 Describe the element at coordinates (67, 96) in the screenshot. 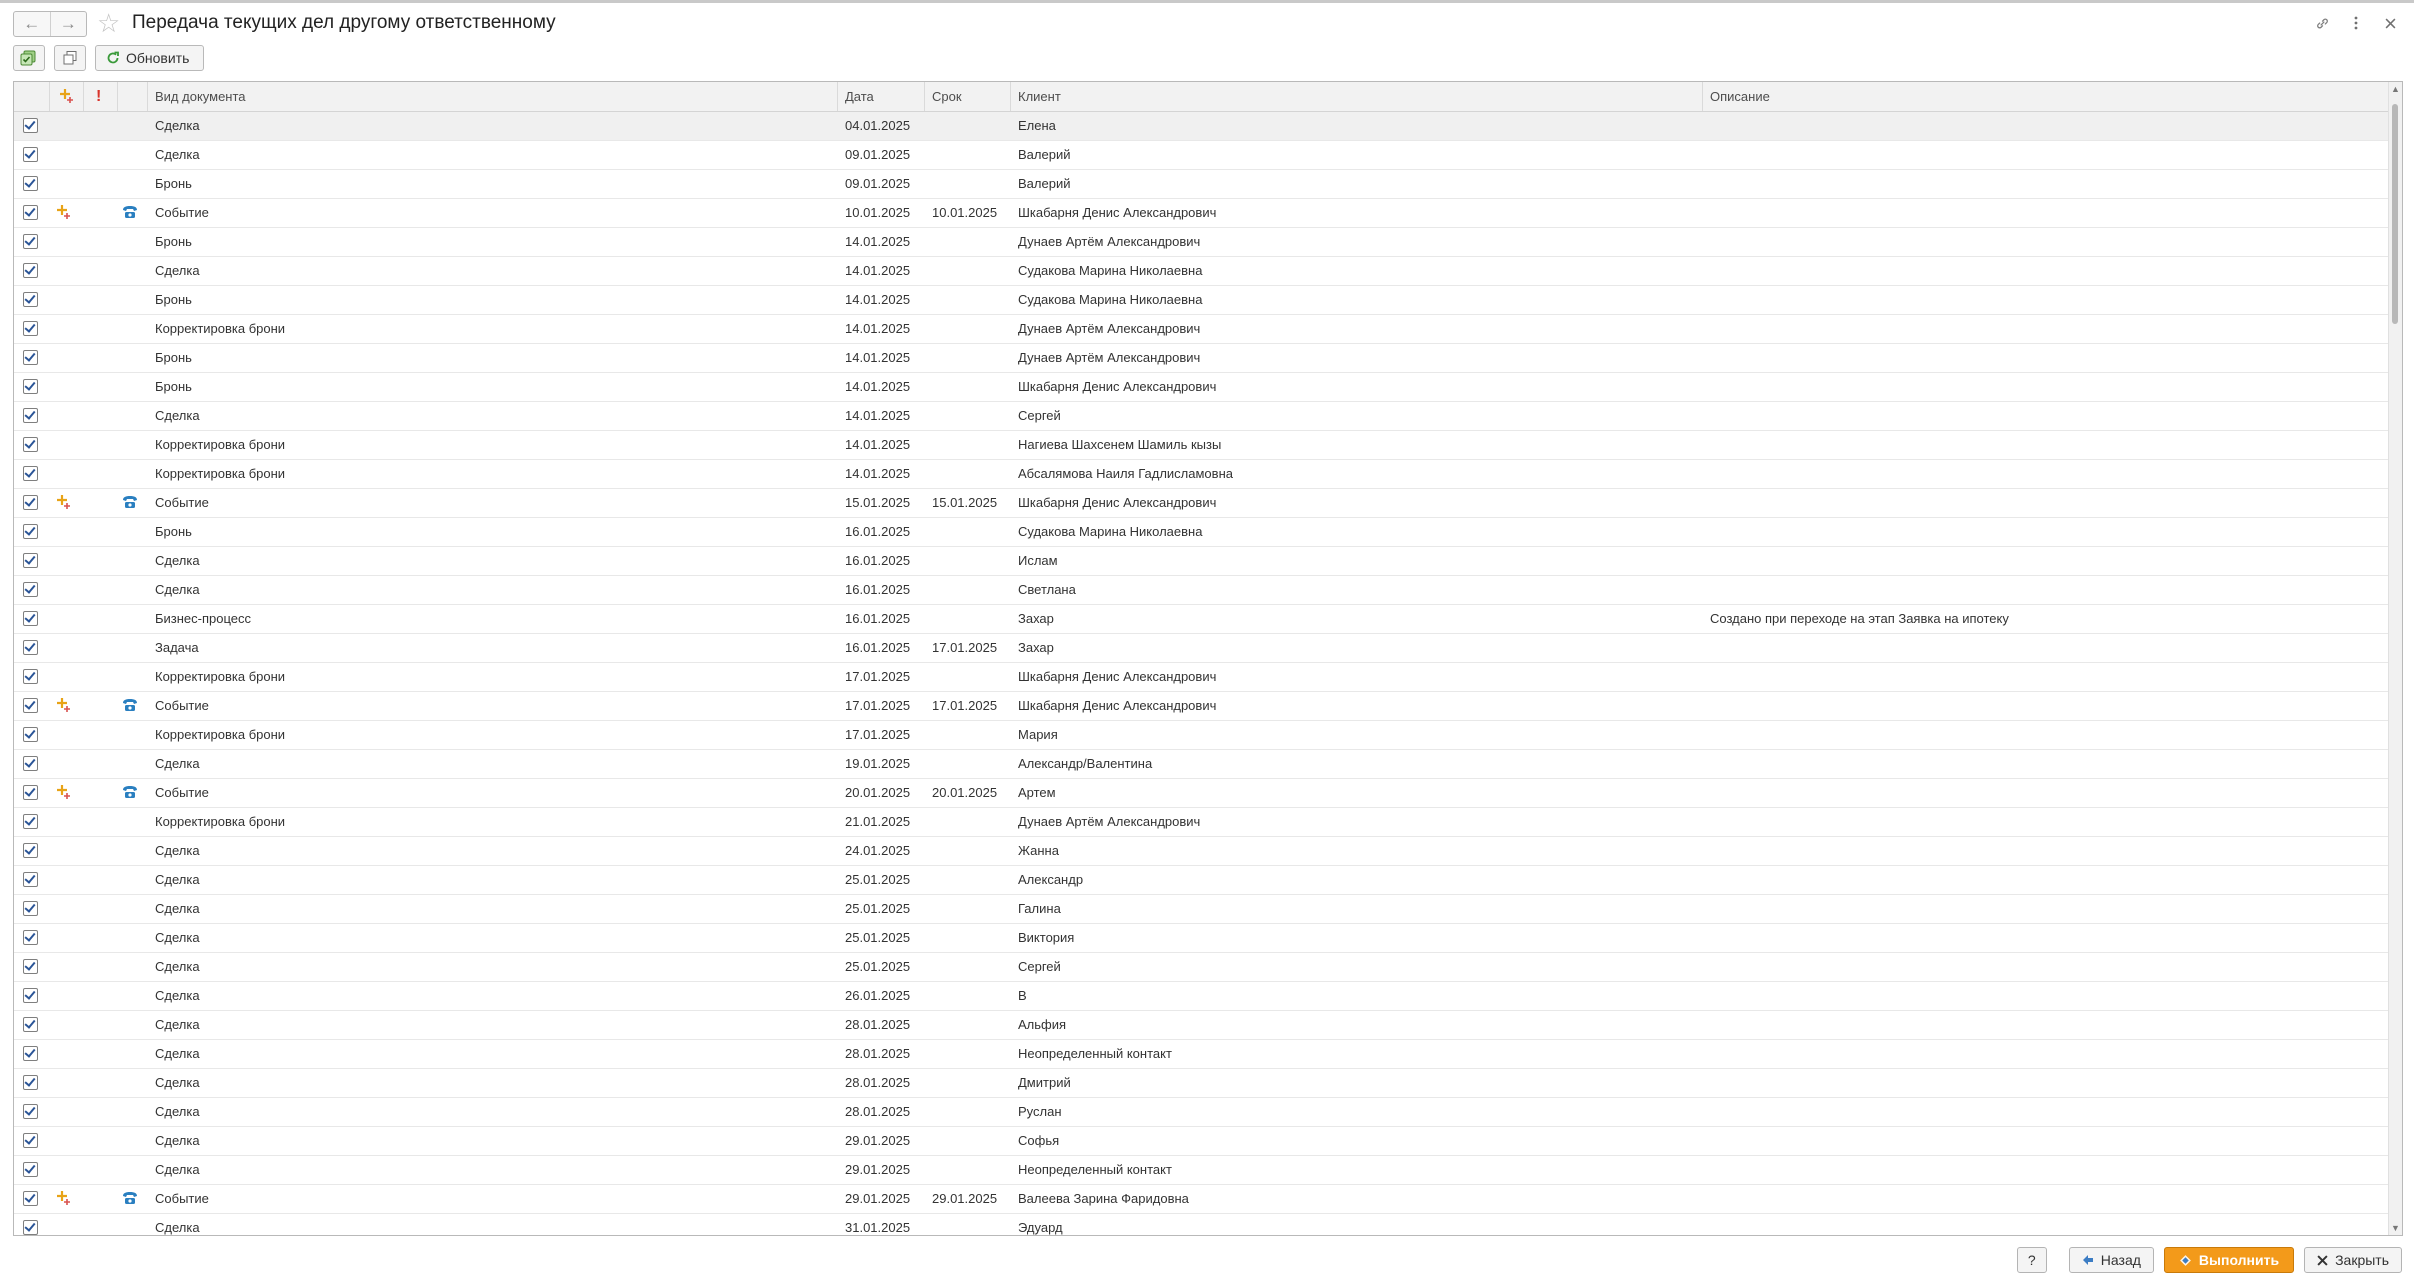

I see `header-new-column` at that location.